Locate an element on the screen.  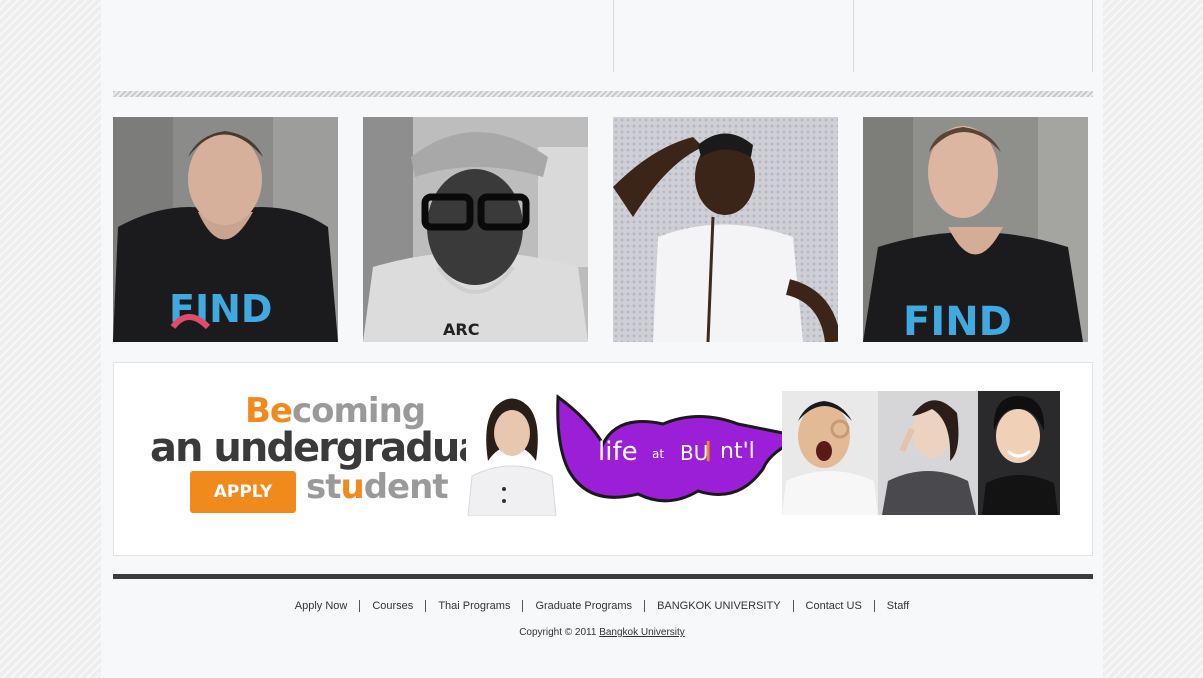
hatched-divider is located at coordinates (603, 94).